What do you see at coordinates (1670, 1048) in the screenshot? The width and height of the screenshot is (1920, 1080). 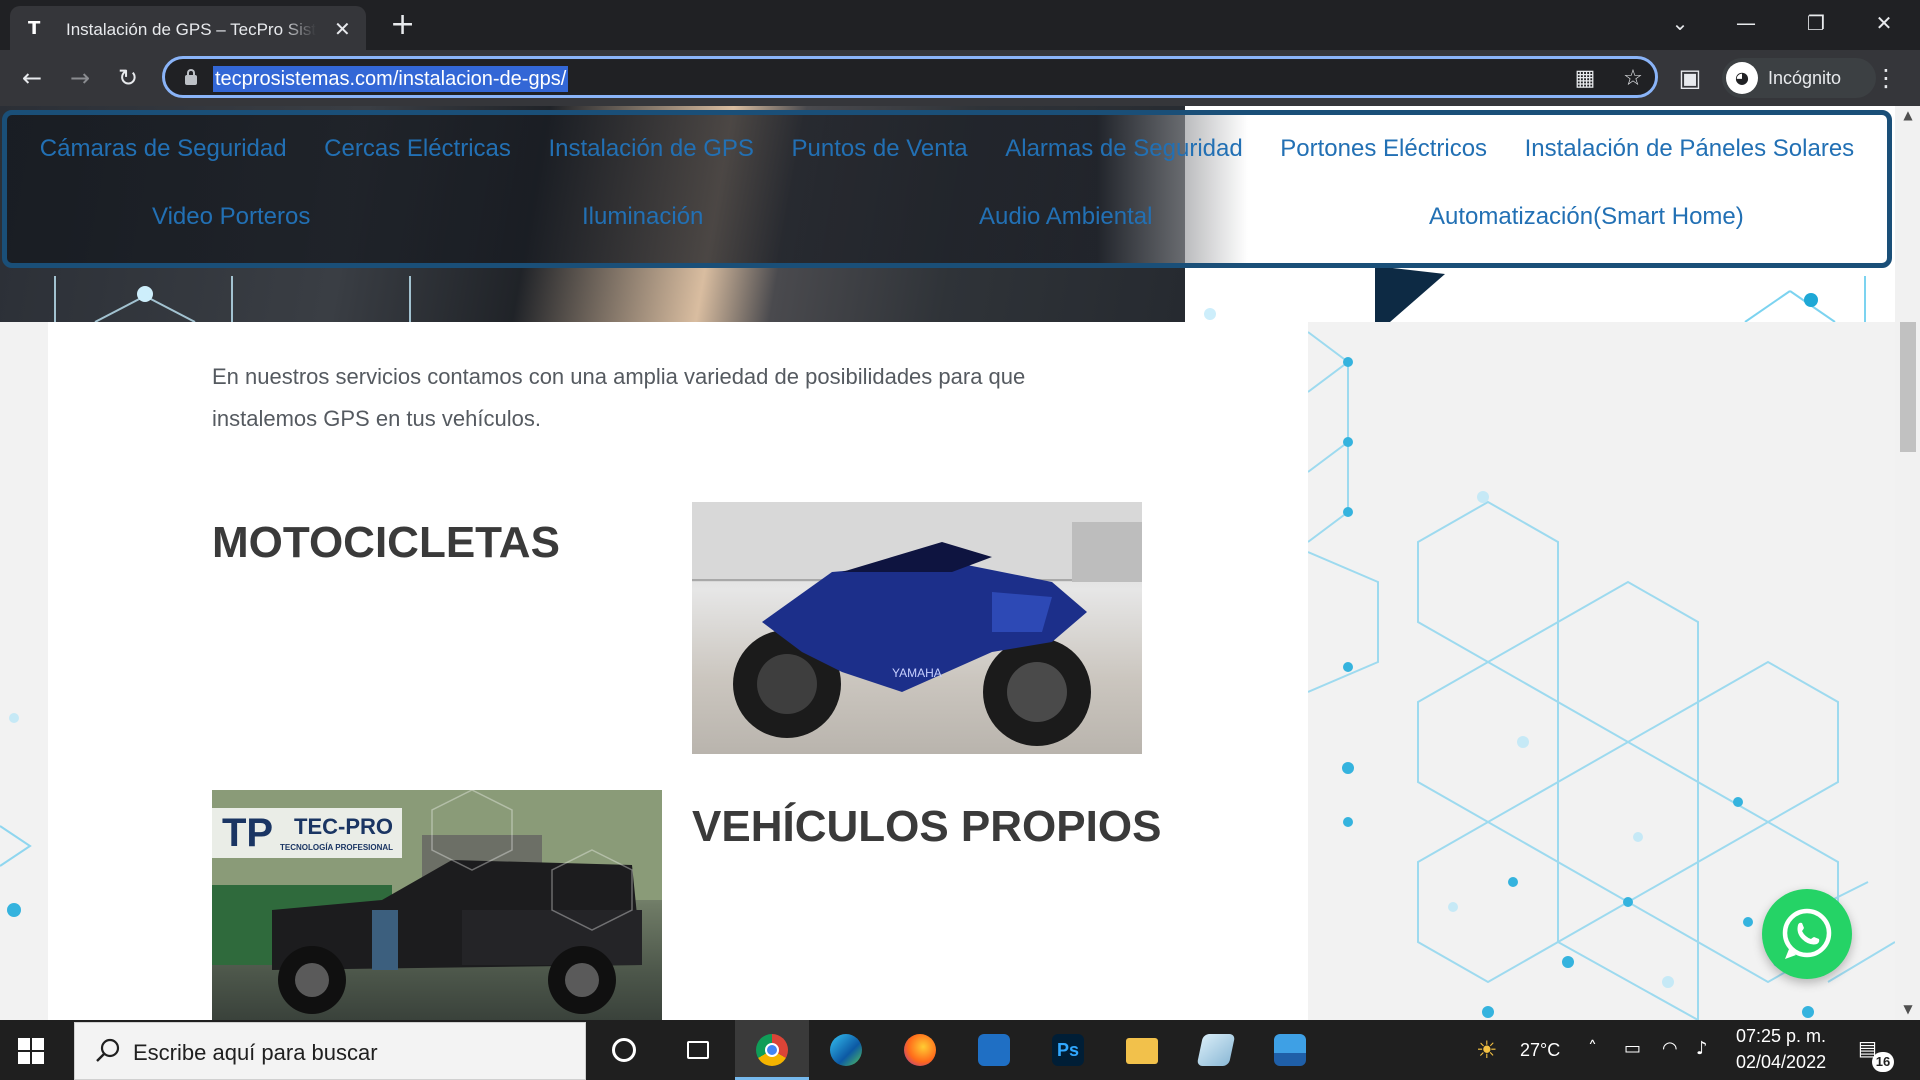 I see `wifi-icon: ◠` at bounding box center [1670, 1048].